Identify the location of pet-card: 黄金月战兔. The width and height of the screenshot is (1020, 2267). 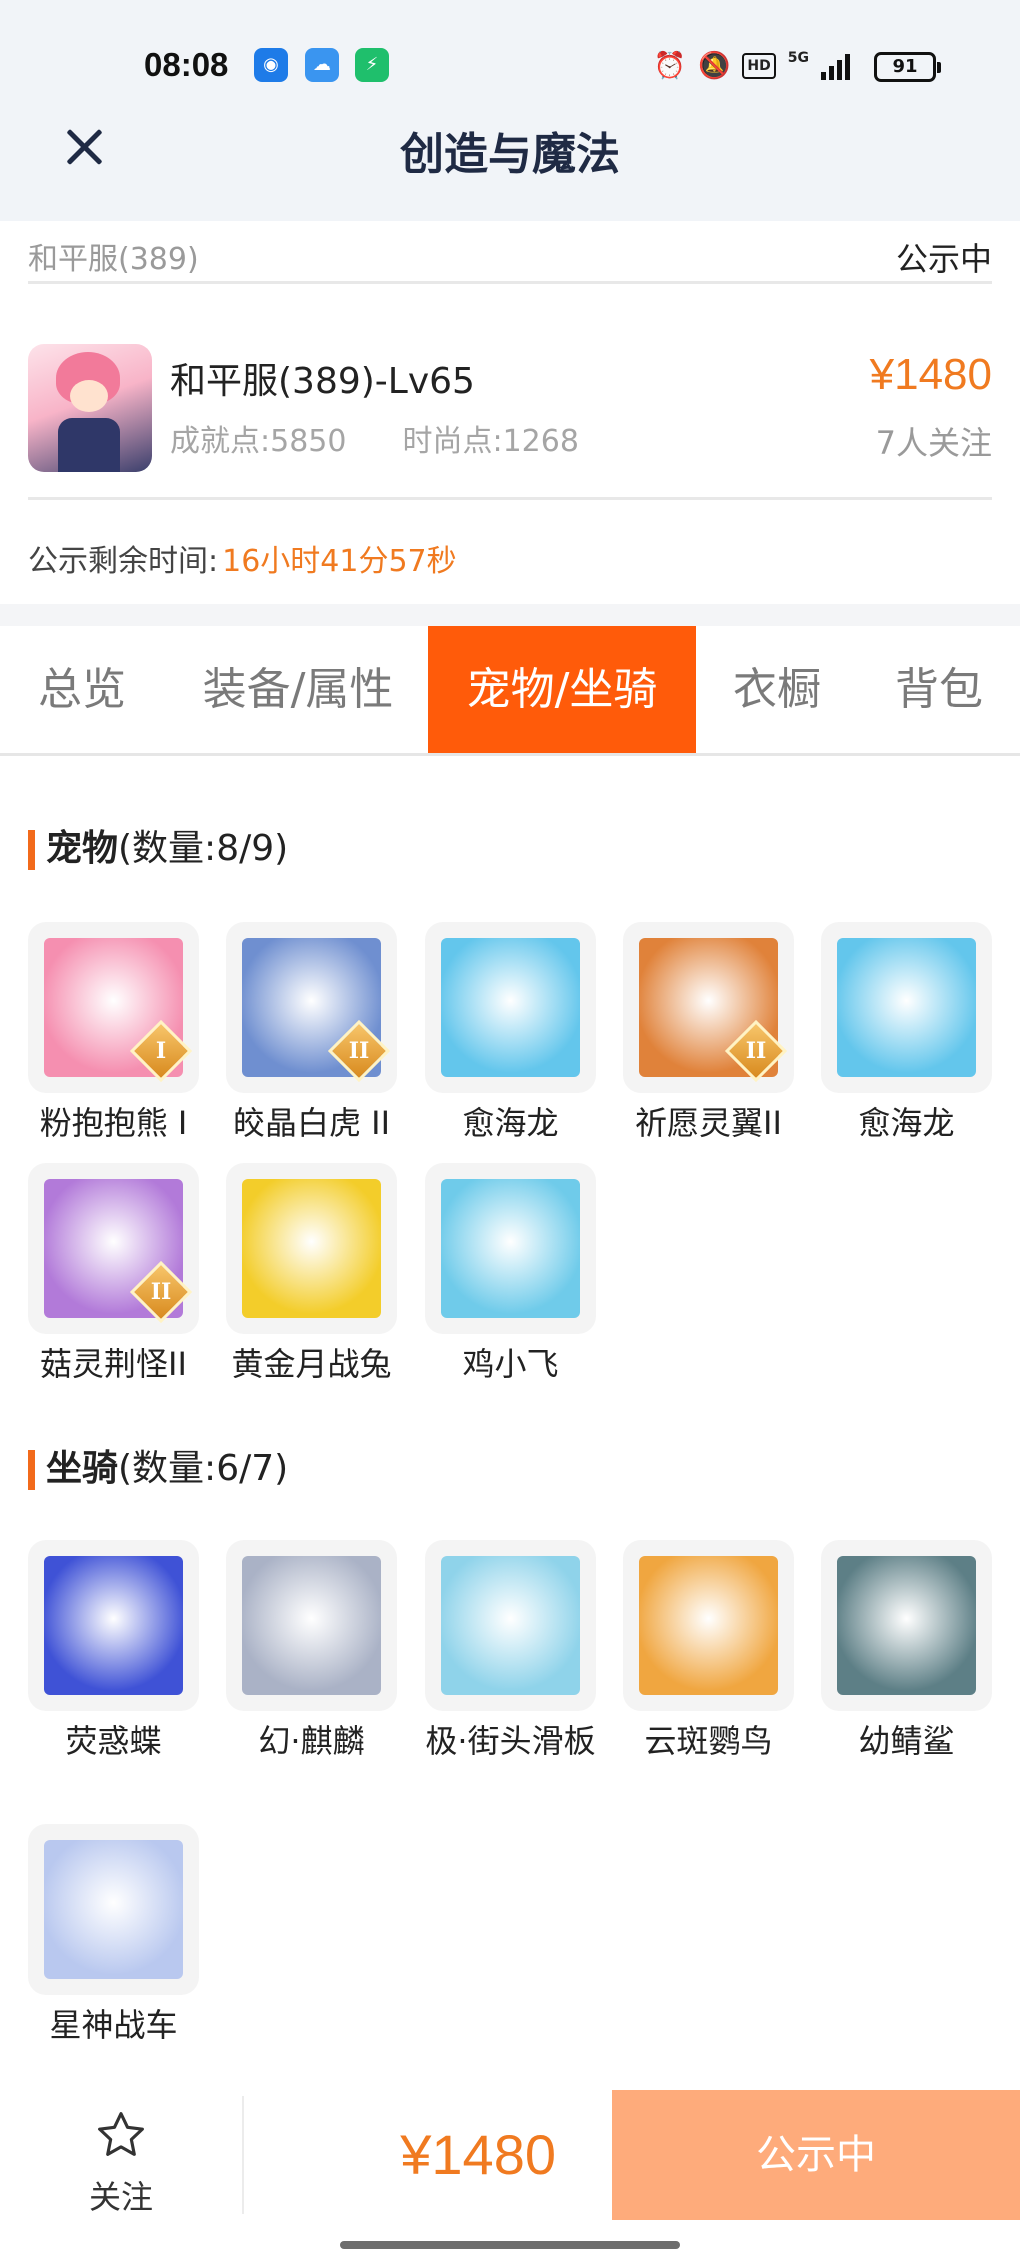
(311, 1274).